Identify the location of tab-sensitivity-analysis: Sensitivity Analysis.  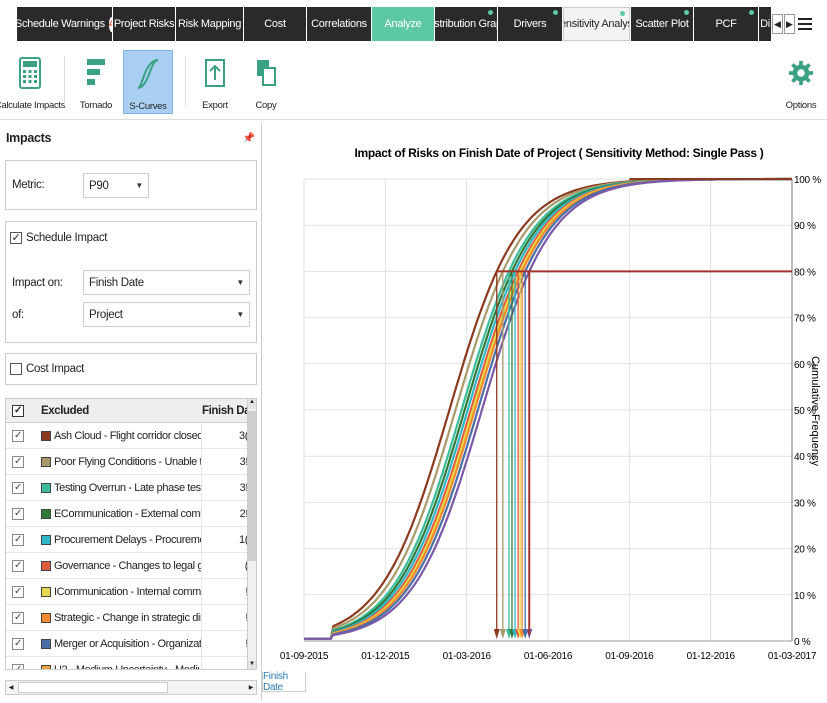
(596, 24).